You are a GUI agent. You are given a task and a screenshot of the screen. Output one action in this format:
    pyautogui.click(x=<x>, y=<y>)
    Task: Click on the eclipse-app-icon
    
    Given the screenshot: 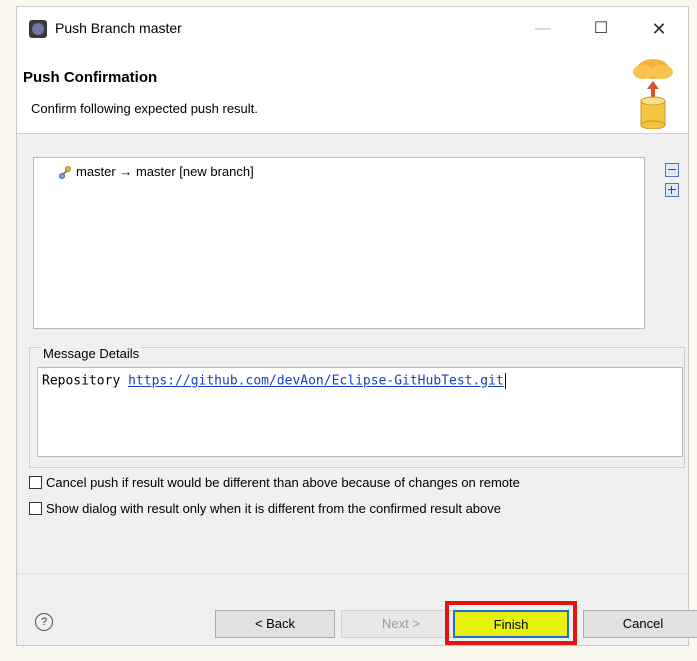 What is the action you would take?
    pyautogui.click(x=38, y=29)
    